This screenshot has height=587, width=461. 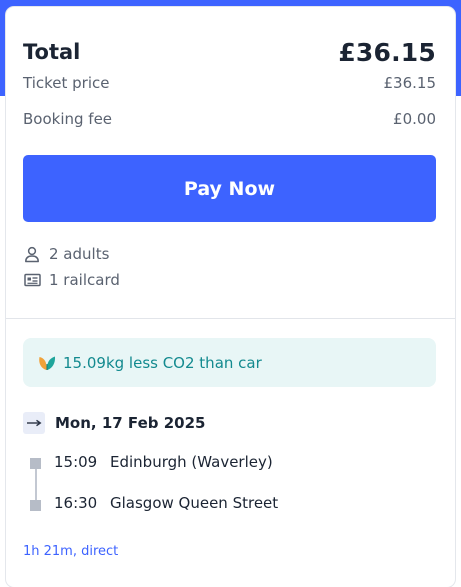 I want to click on passenger-adults: 2 adults, so click(x=66, y=254).